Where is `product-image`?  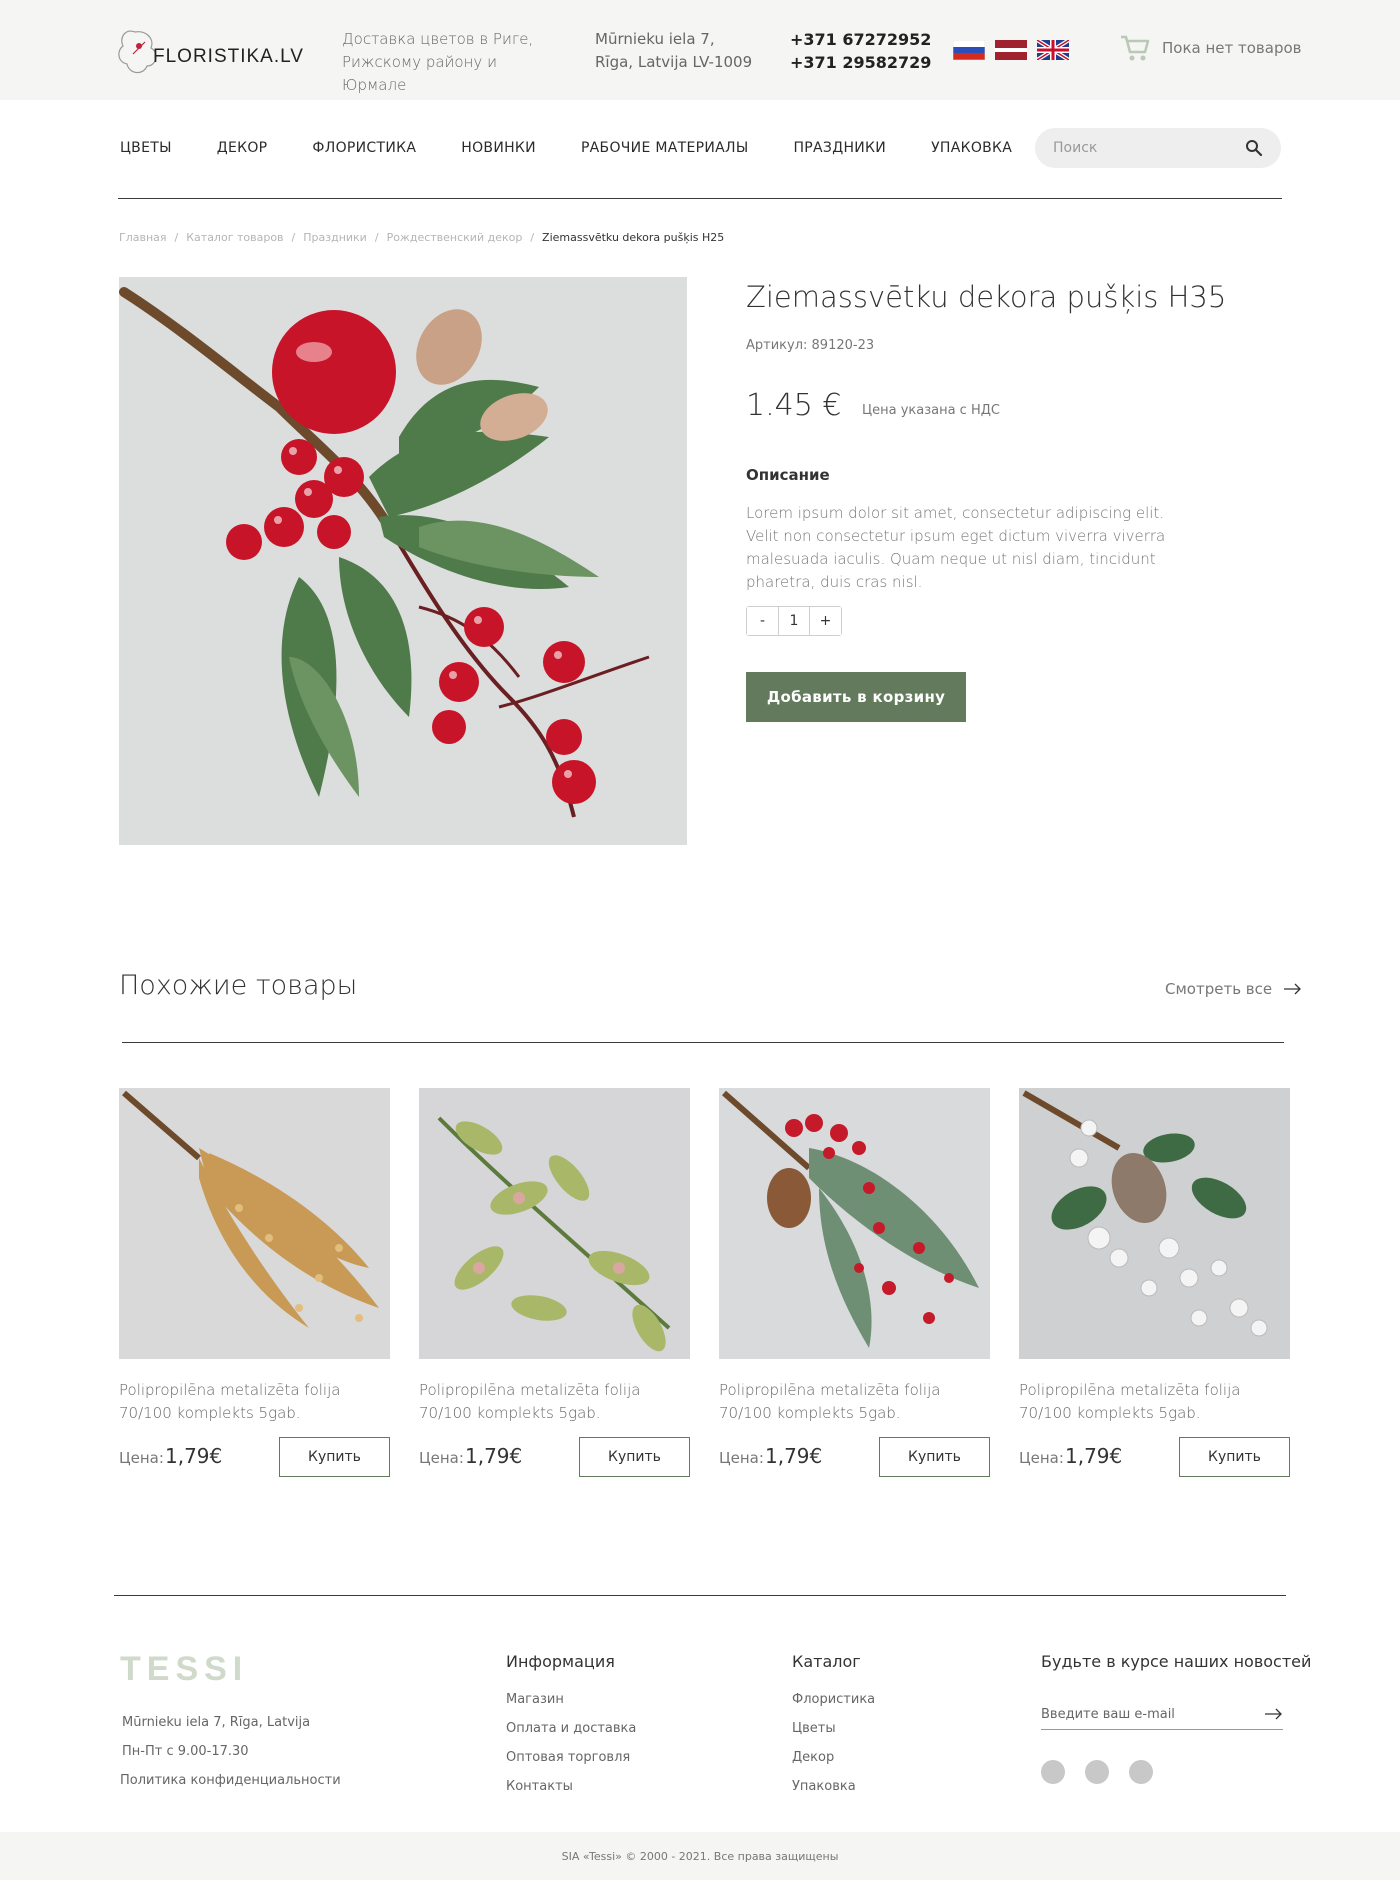 product-image is located at coordinates (403, 561).